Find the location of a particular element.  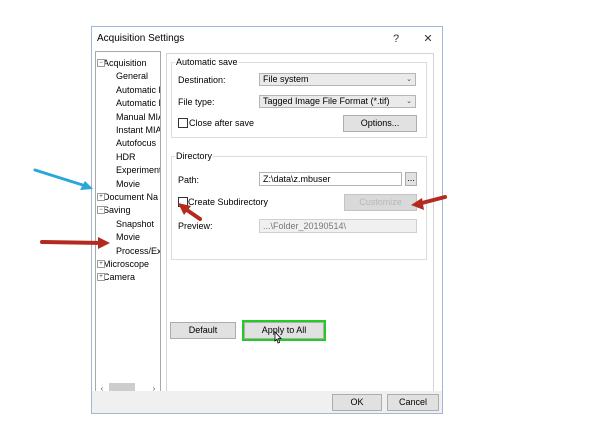

red-arrow-left-icon is located at coordinates (75, 243).